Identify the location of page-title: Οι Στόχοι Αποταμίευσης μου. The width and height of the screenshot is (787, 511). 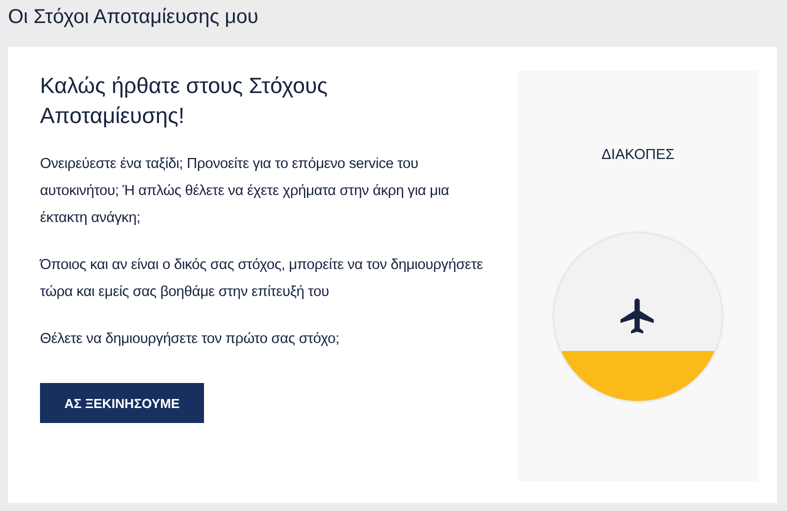
(133, 17).